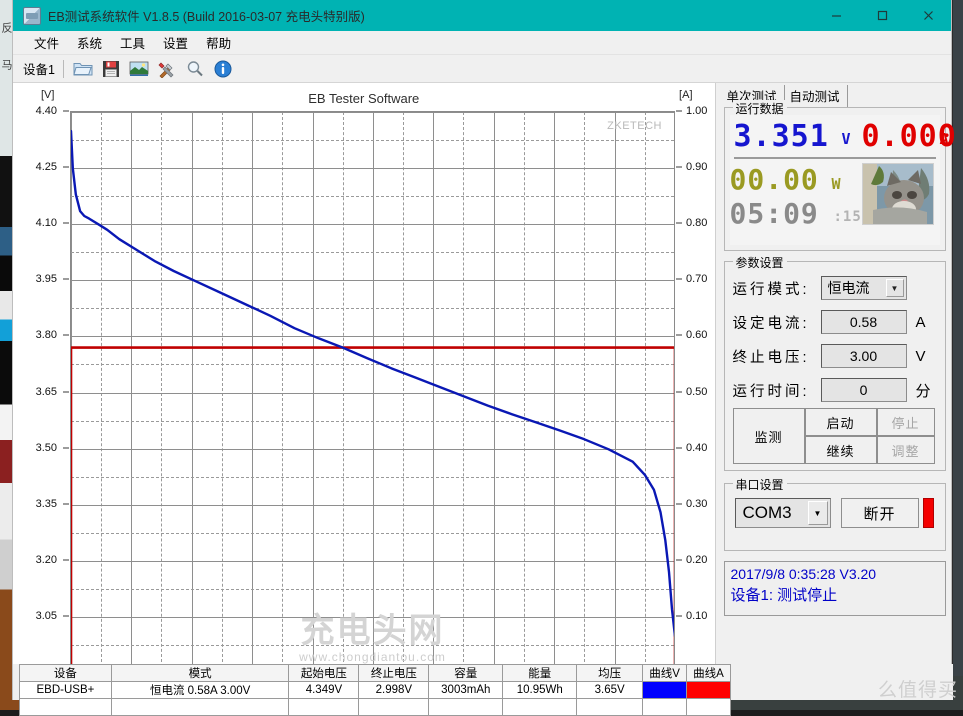 The height and width of the screenshot is (716, 963). I want to click on device-tab-label: 设备1, so click(41, 69).